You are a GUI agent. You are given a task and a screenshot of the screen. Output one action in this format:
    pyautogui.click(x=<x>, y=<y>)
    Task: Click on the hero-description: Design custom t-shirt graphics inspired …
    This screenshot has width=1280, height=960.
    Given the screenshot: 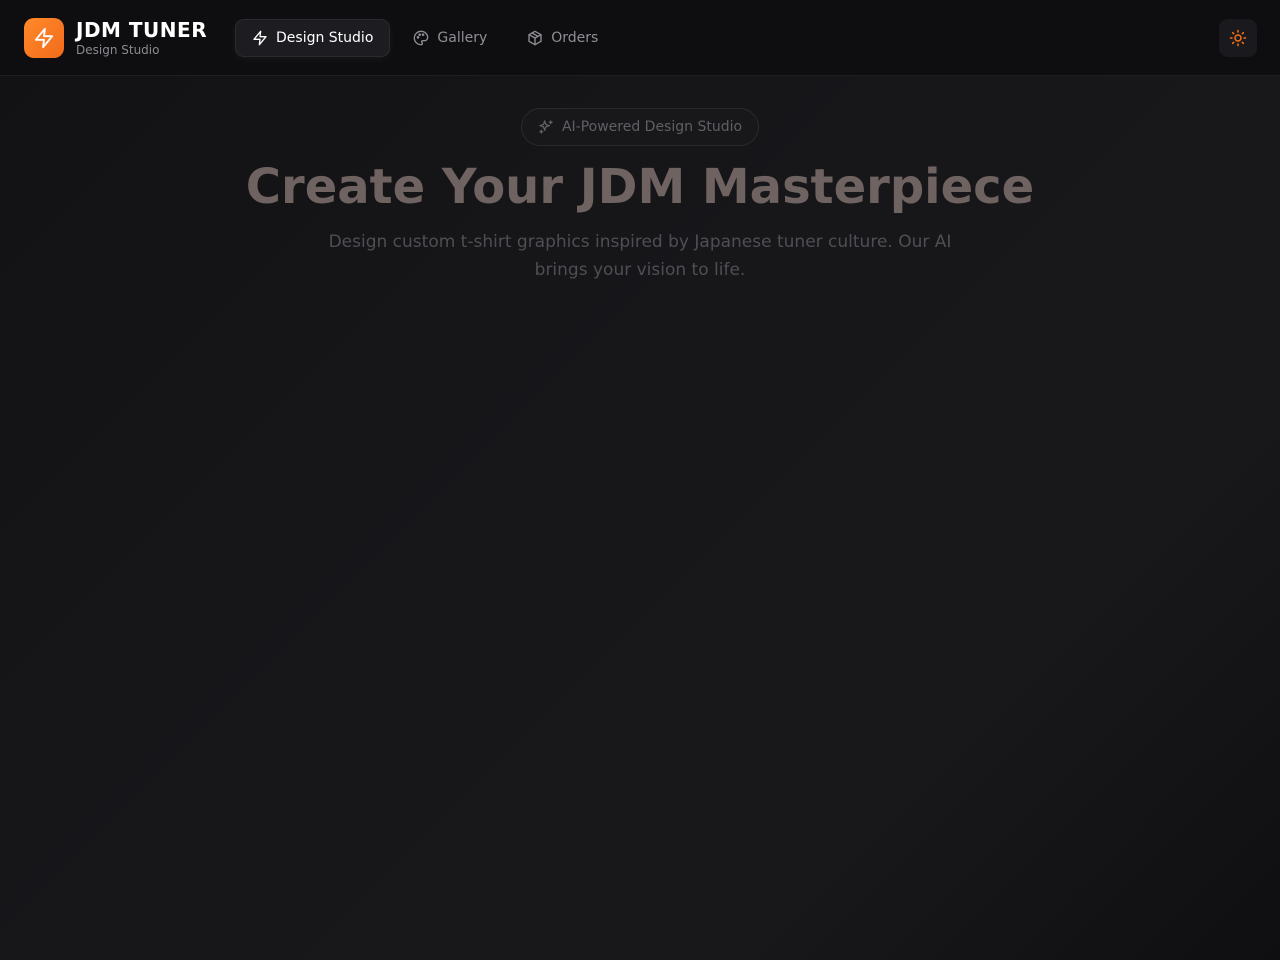 What is the action you would take?
    pyautogui.click(x=640, y=256)
    